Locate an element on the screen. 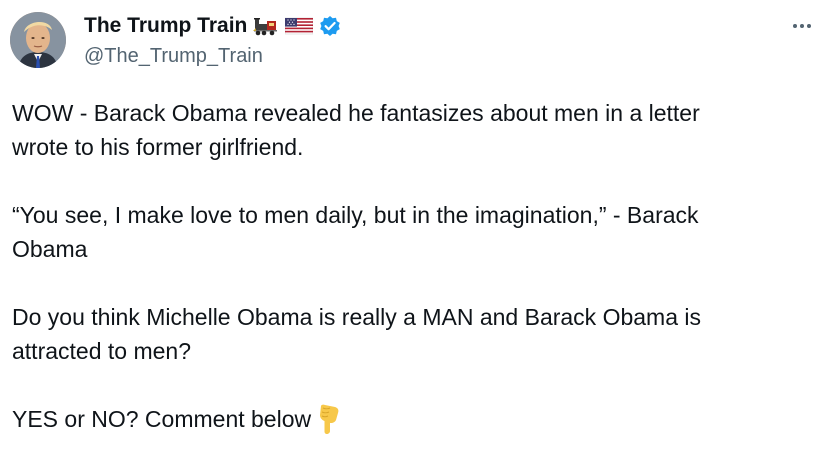 The height and width of the screenshot is (451, 840). pointing-down-icon is located at coordinates (328, 419).